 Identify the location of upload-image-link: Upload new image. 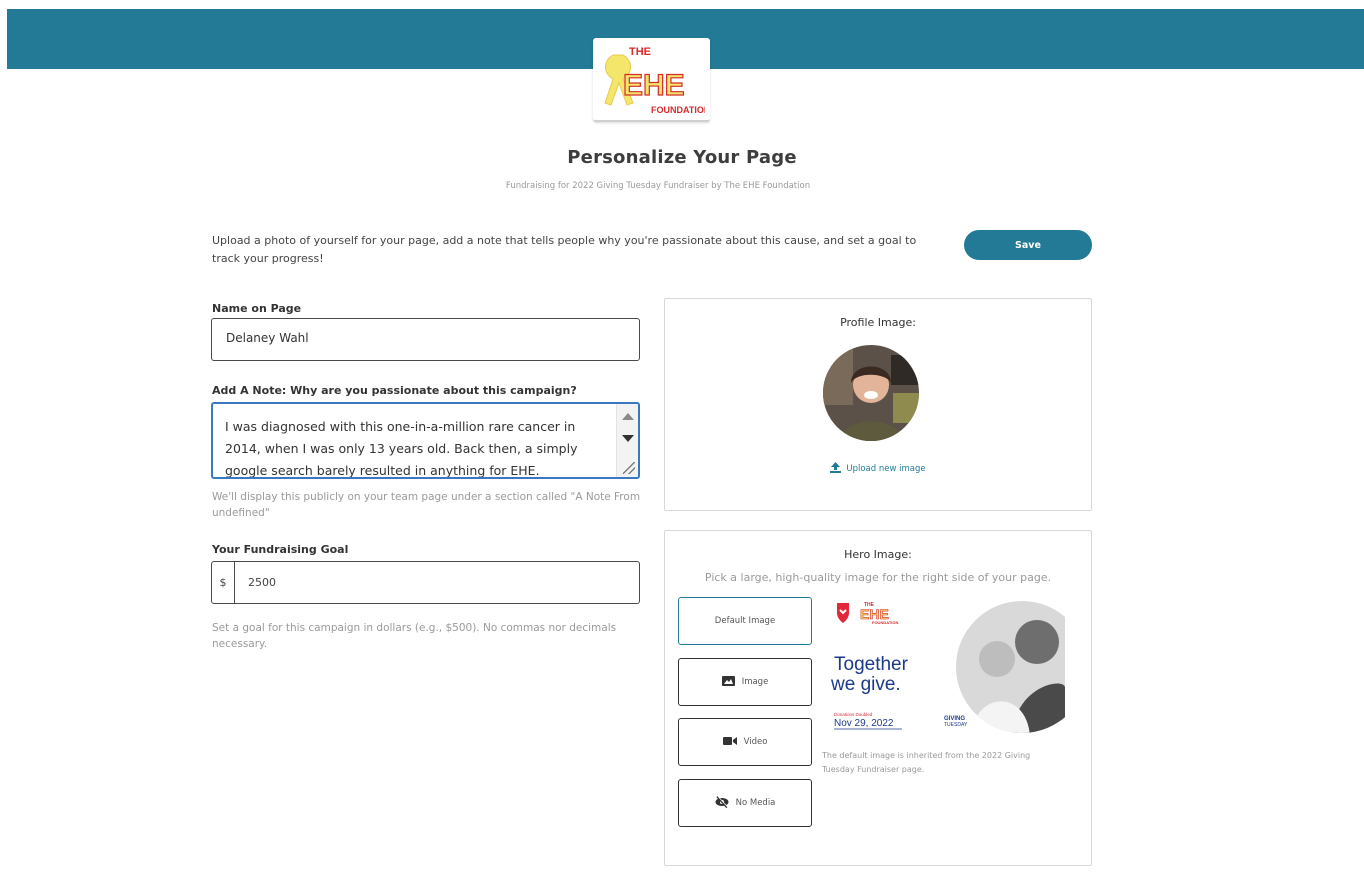
(878, 469).